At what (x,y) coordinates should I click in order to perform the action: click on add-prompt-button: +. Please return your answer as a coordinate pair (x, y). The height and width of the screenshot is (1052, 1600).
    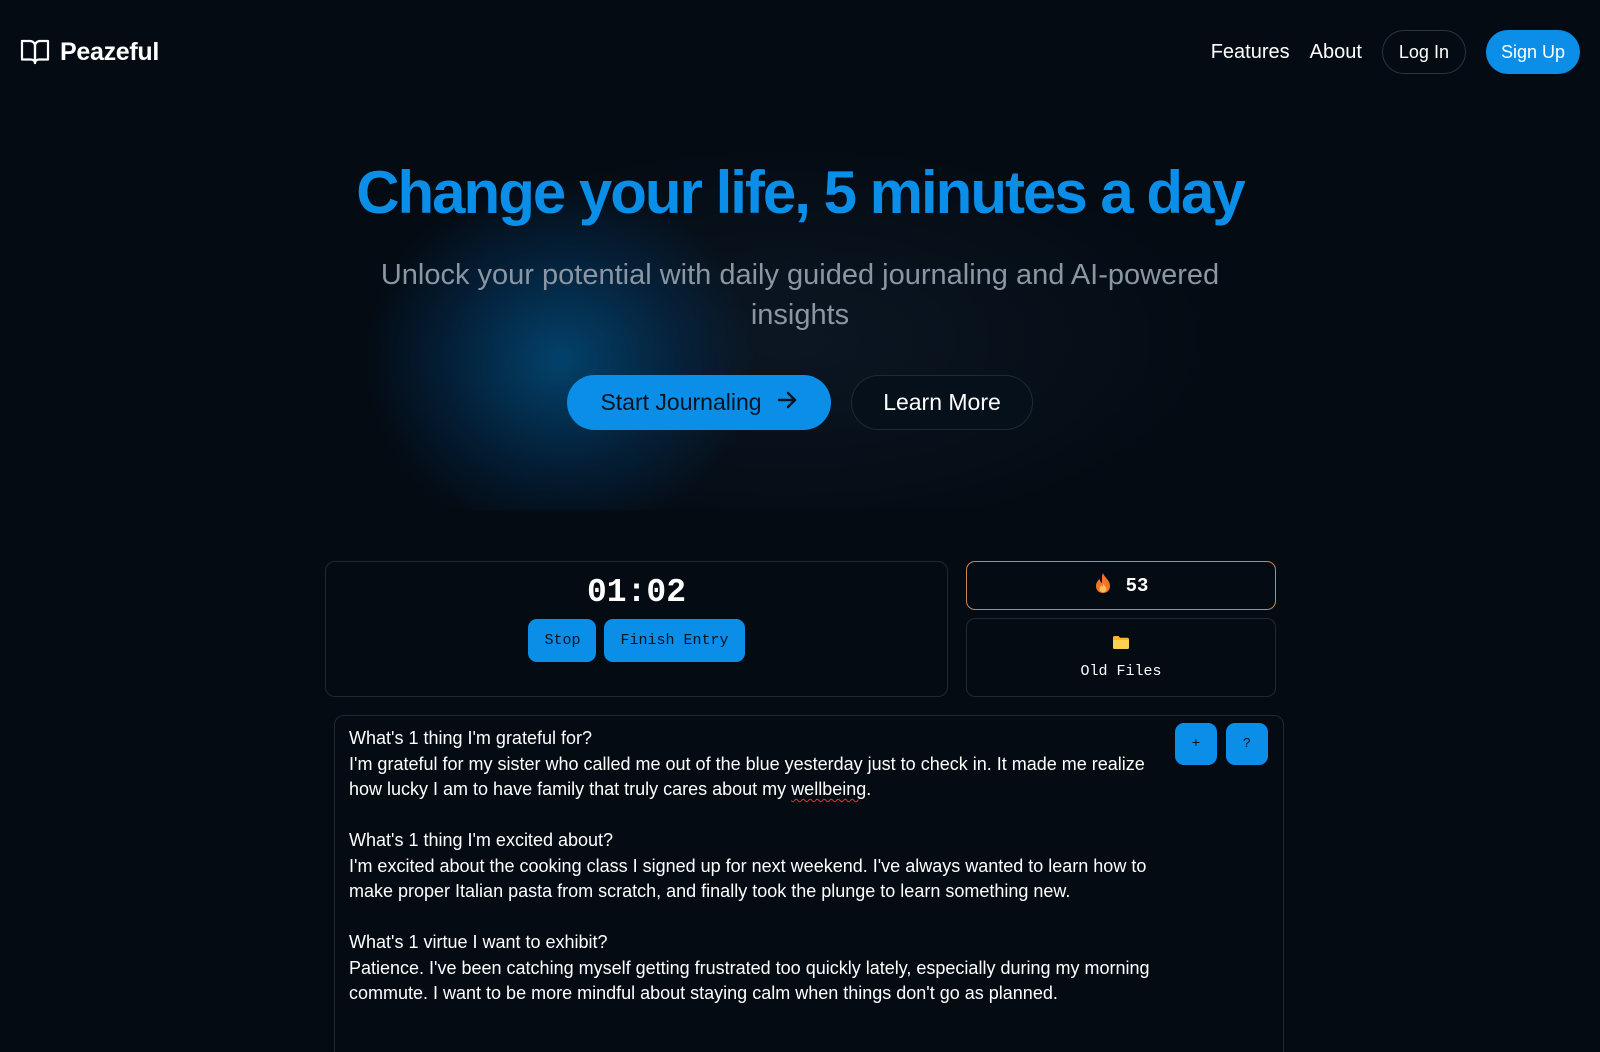
    Looking at the image, I should click on (1196, 744).